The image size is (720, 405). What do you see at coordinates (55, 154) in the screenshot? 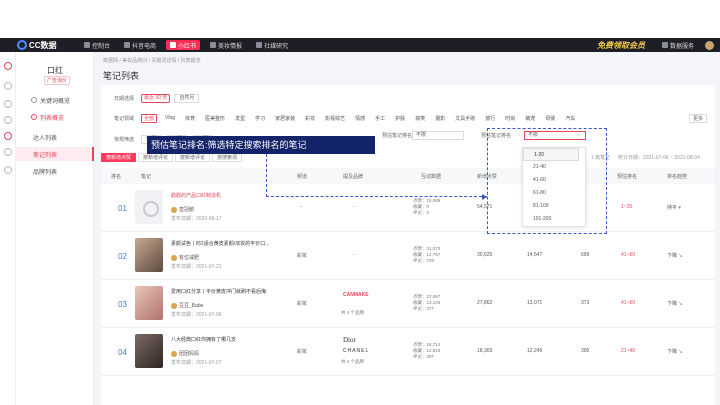
I see `menu-note-list: 笔记列表` at bounding box center [55, 154].